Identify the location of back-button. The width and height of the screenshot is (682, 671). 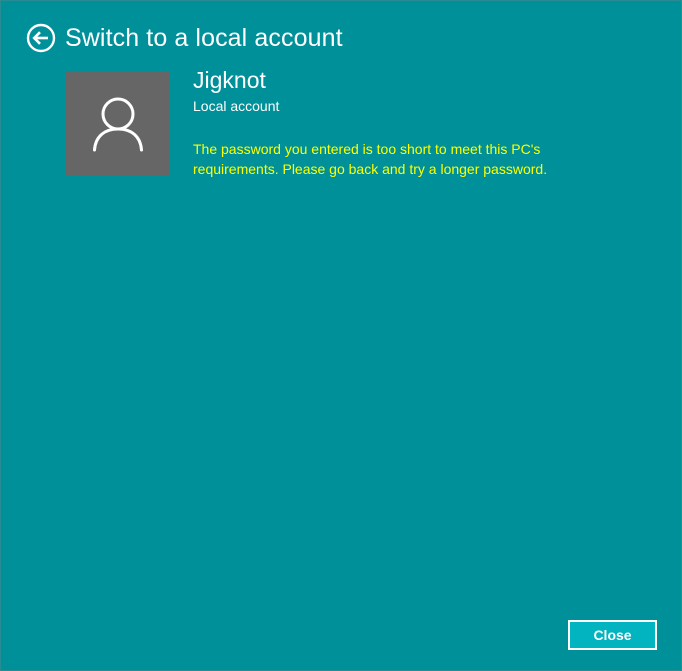
(41, 38).